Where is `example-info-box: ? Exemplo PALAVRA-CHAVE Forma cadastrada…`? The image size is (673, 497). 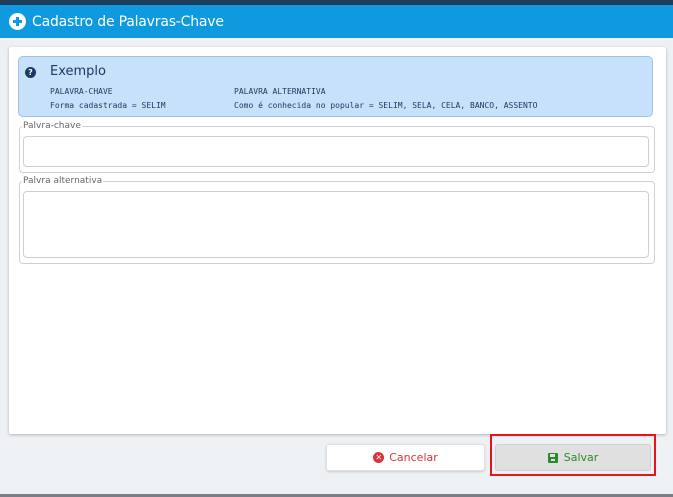
example-info-box: ? Exemplo PALAVRA-CHAVE Forma cadastrada… is located at coordinates (335, 86).